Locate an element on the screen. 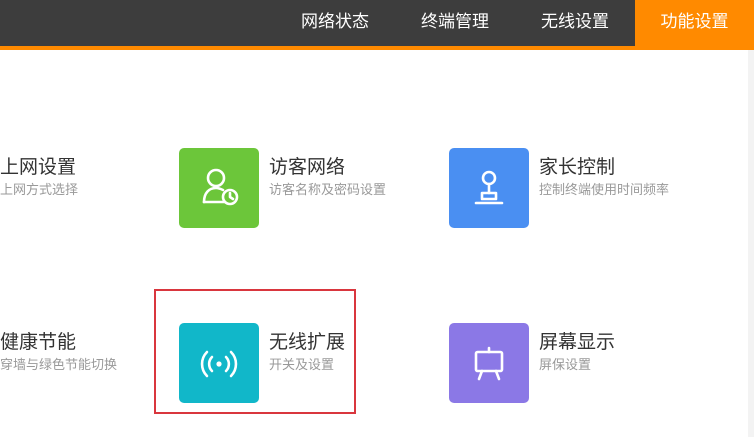 The image size is (754, 437). guest-user-clock-icon is located at coordinates (220, 187).